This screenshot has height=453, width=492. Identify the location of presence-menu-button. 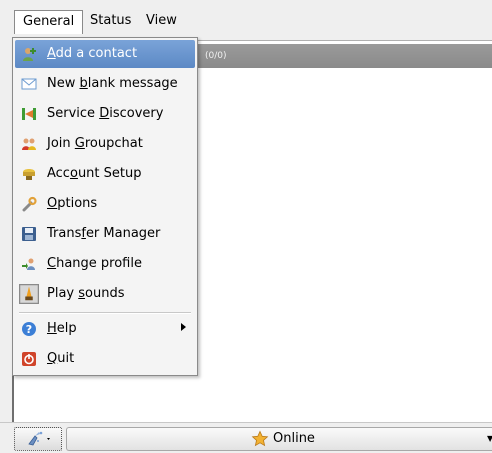
(38, 439).